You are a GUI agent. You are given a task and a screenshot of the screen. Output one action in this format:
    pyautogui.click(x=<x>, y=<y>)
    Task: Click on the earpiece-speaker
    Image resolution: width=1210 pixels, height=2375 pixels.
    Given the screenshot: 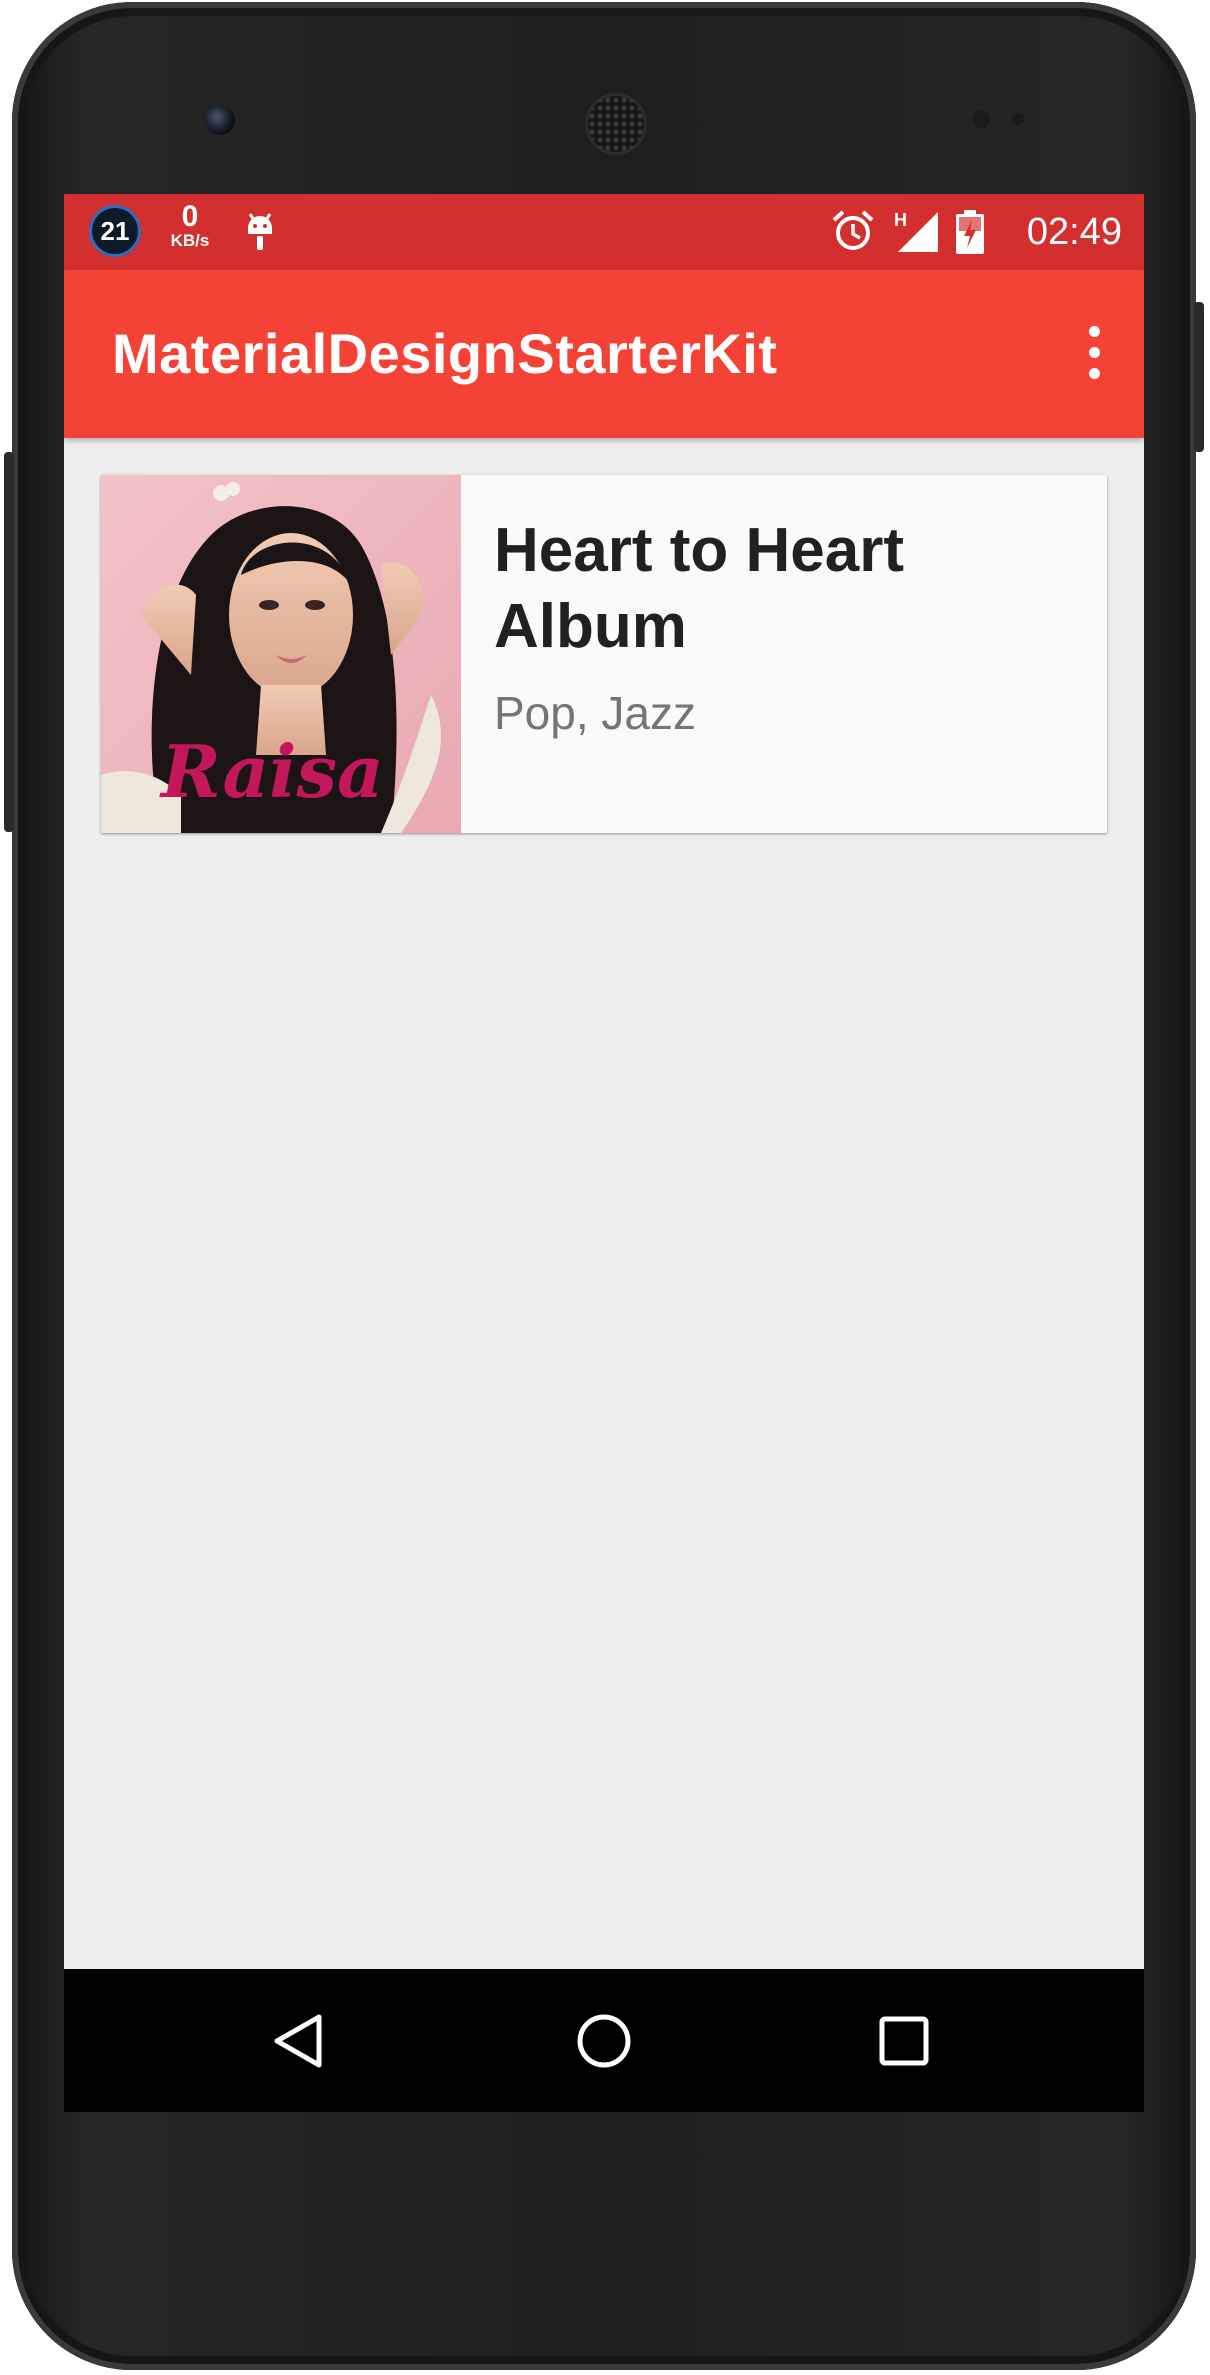 What is the action you would take?
    pyautogui.click(x=616, y=124)
    